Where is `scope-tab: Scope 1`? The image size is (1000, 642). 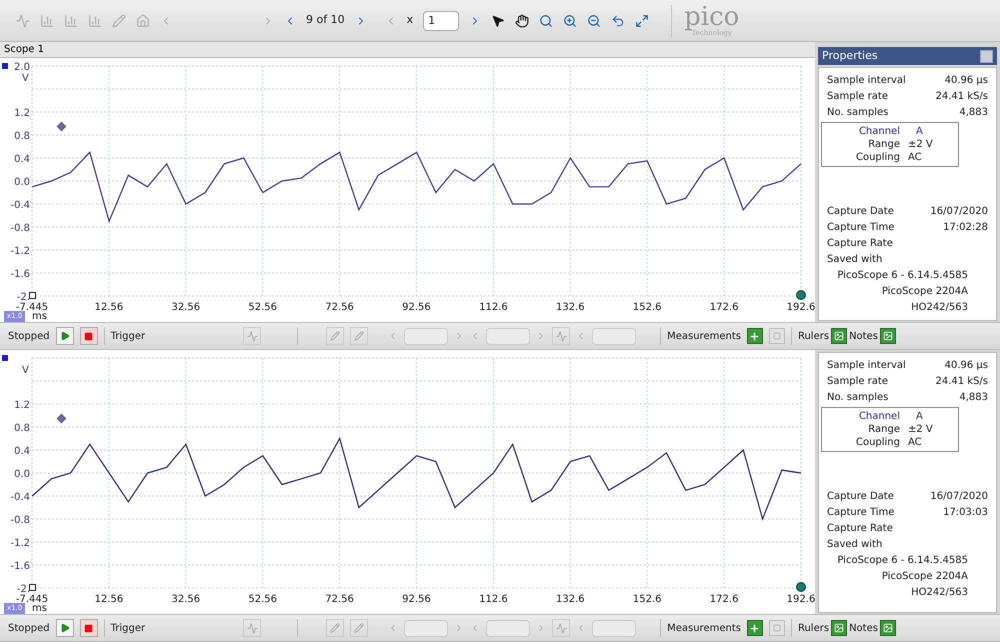
scope-tab: Scope 1 is located at coordinates (24, 49).